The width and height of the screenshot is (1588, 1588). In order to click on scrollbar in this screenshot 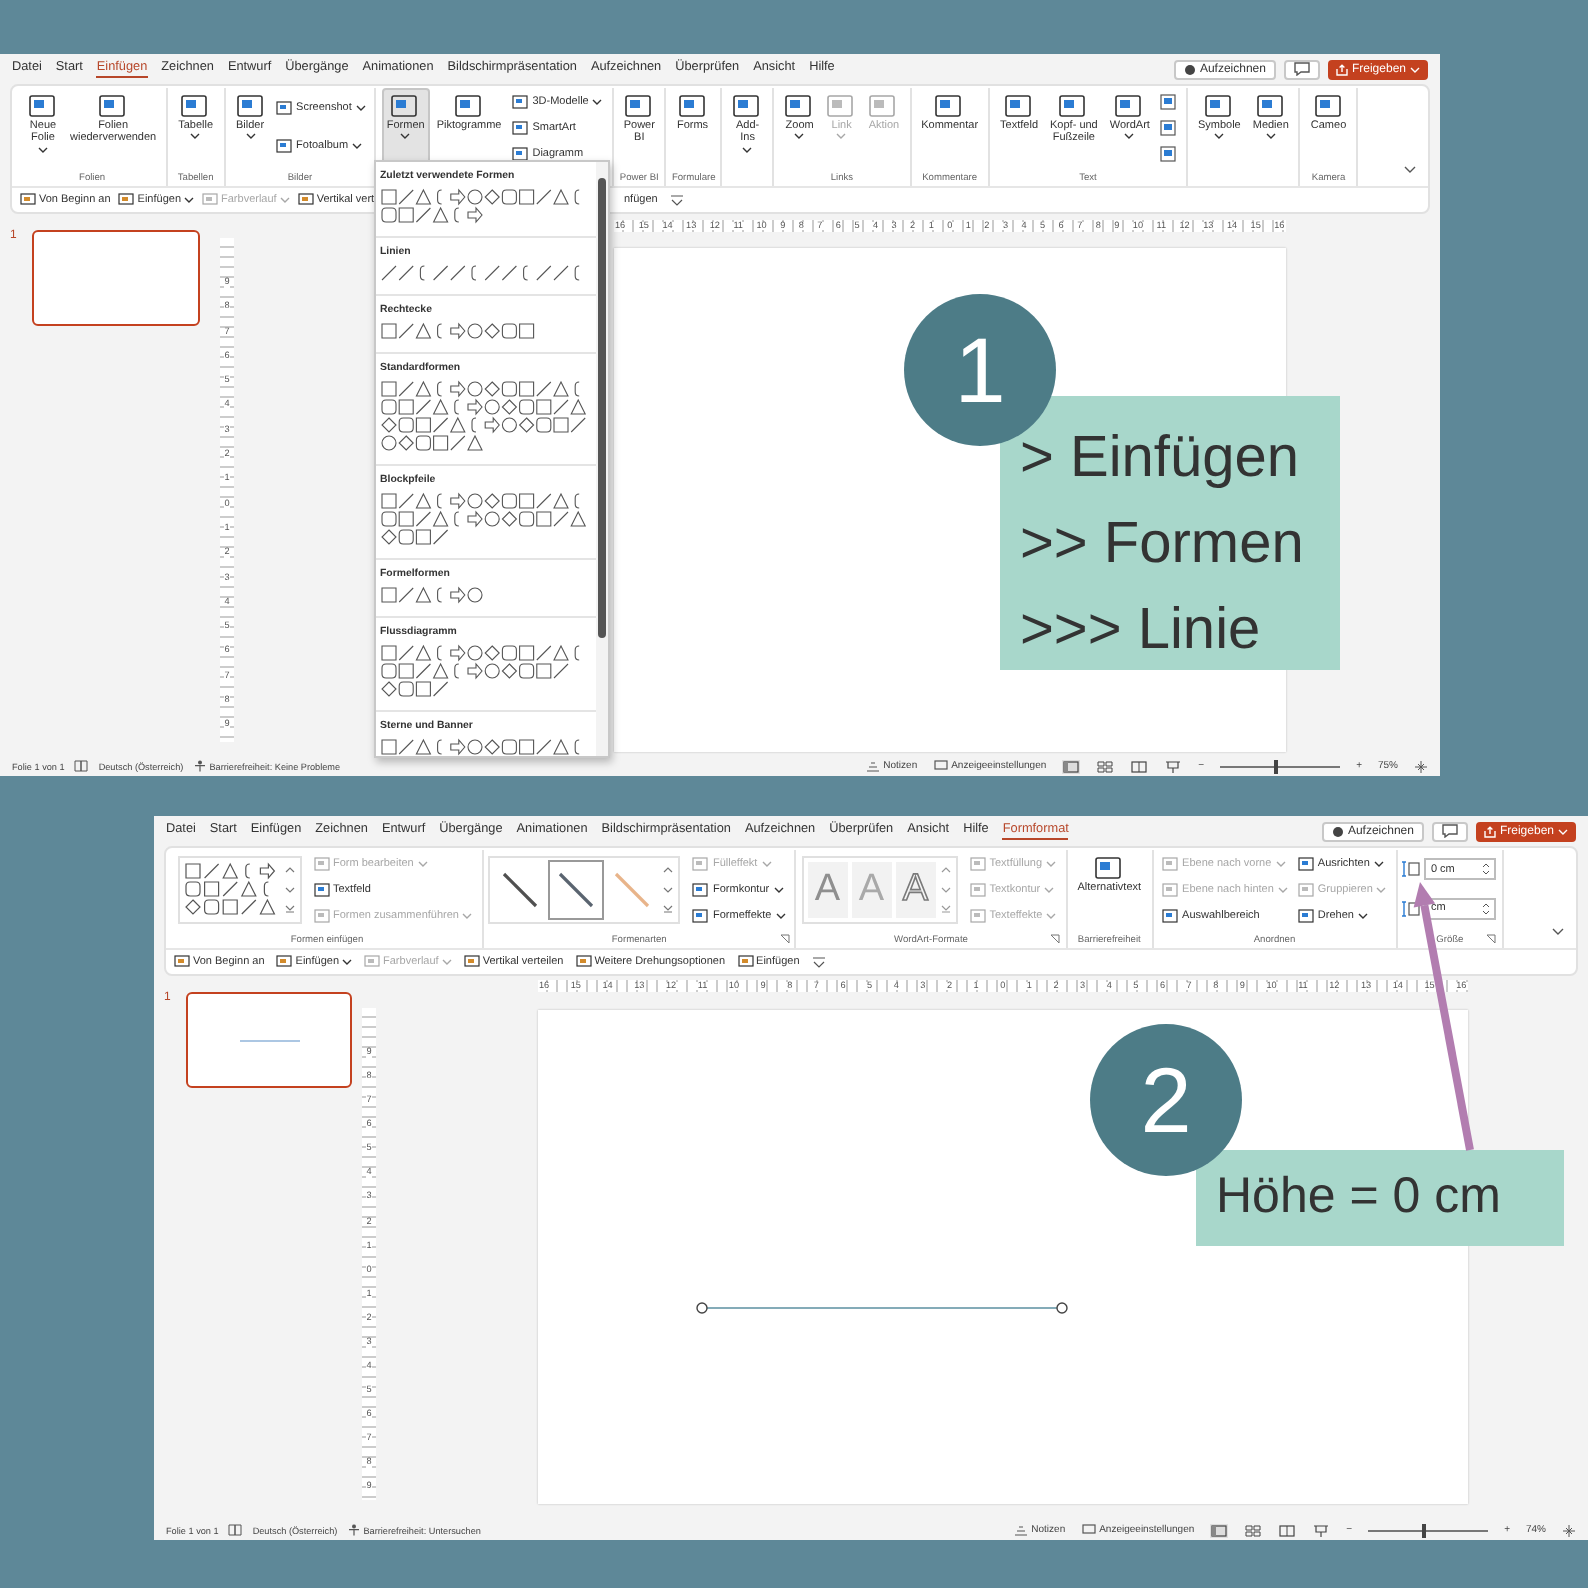, I will do `click(602, 459)`.